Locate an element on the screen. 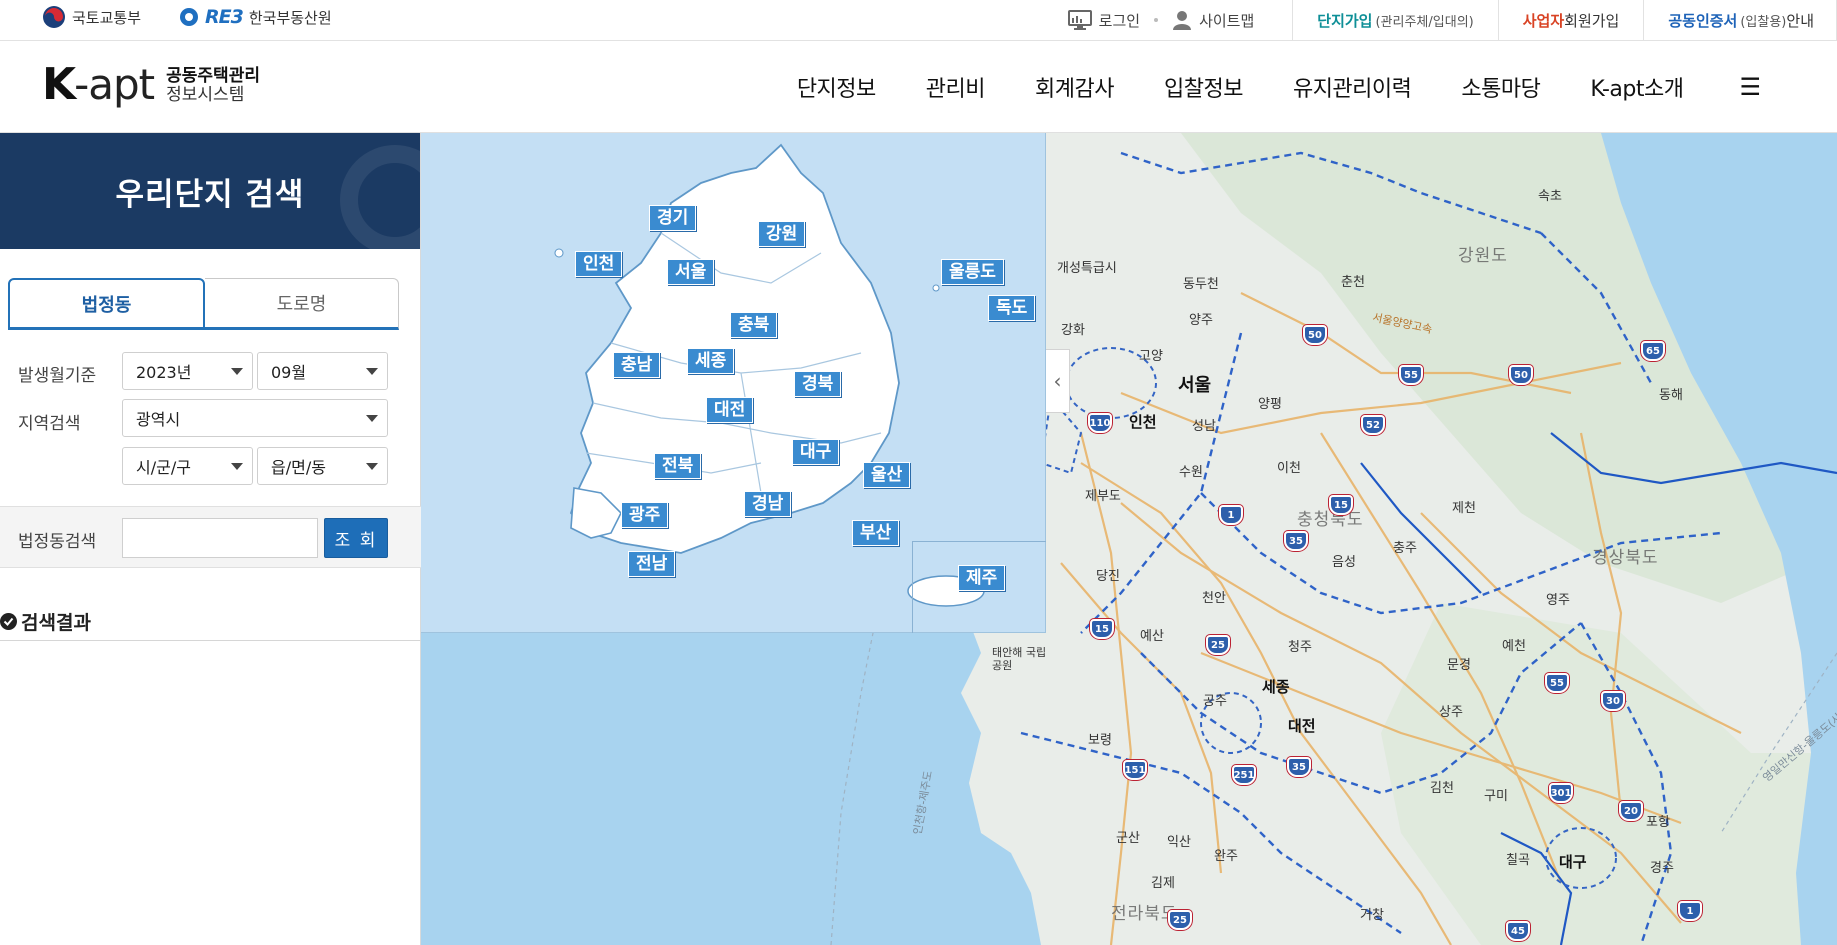 This screenshot has width=1837, height=945. city-label: 수원 is located at coordinates (1191, 472).